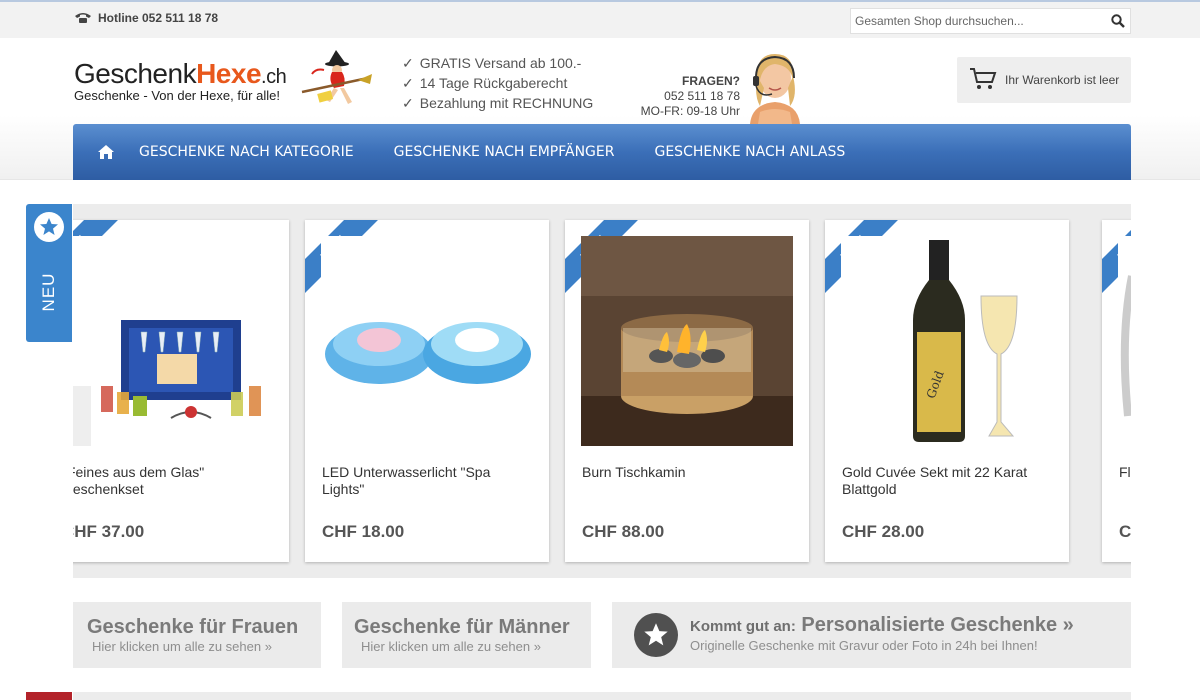 Image resolution: width=1200 pixels, height=700 pixels. I want to click on hotline: Hotline 052 511 18 78, so click(146, 18).